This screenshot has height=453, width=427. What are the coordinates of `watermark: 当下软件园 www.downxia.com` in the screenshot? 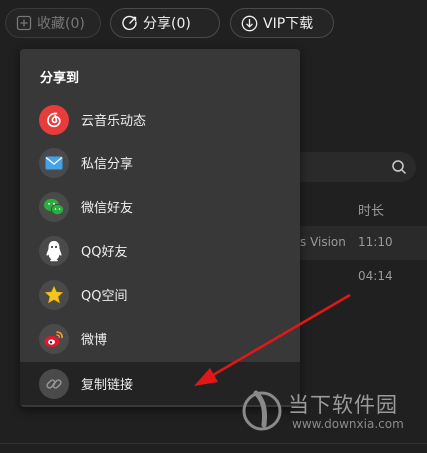 It's located at (330, 415).